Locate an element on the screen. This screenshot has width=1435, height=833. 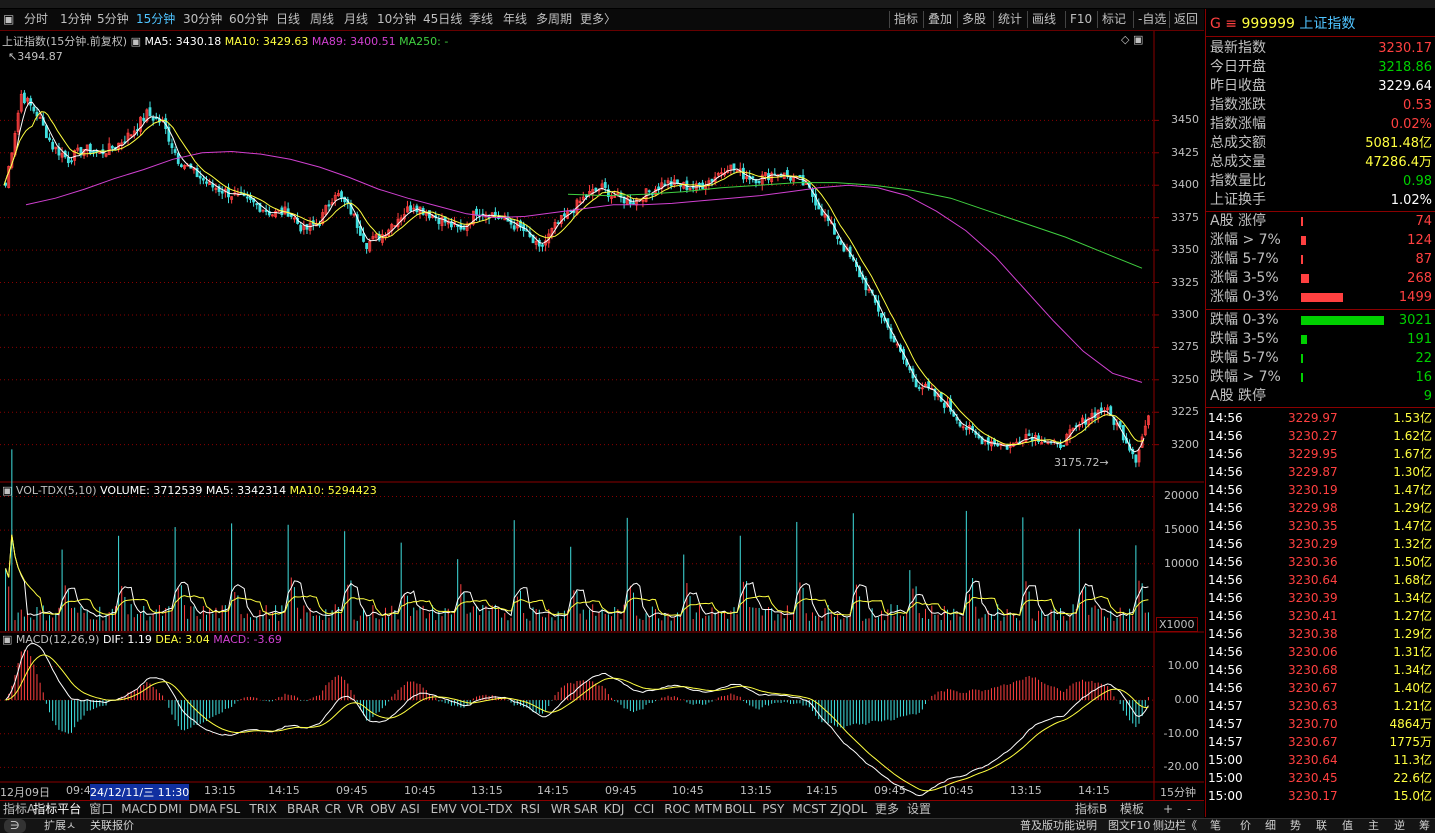
status-right-11: 筹 is located at coordinates (1424, 826).